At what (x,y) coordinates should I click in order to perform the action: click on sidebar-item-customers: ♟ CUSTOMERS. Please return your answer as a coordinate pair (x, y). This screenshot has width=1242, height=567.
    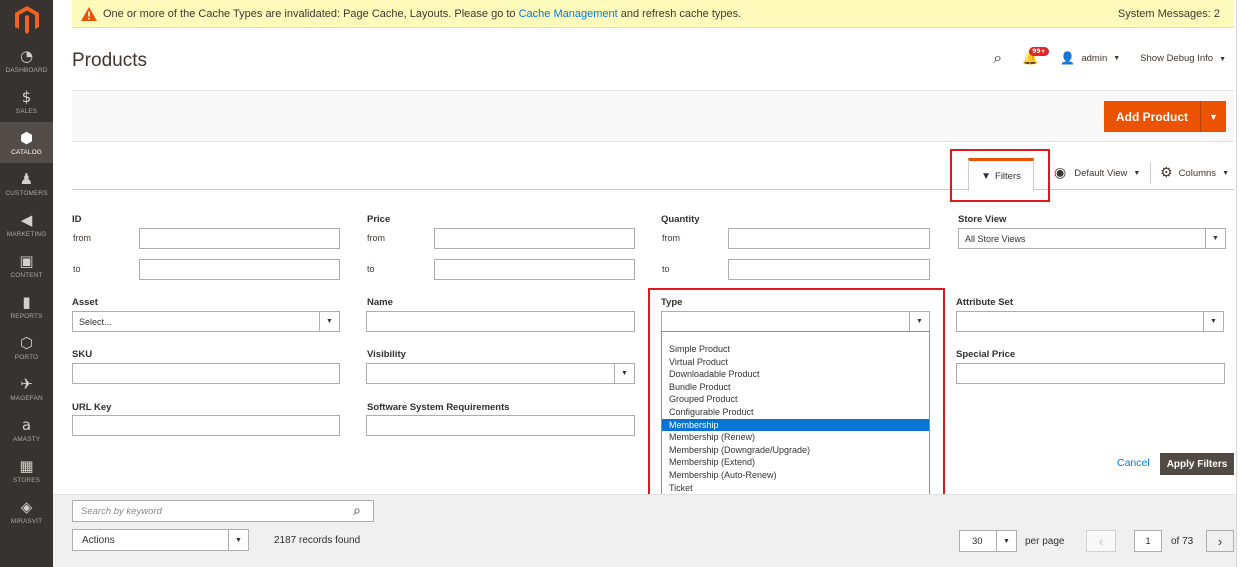
    Looking at the image, I should click on (26, 183).